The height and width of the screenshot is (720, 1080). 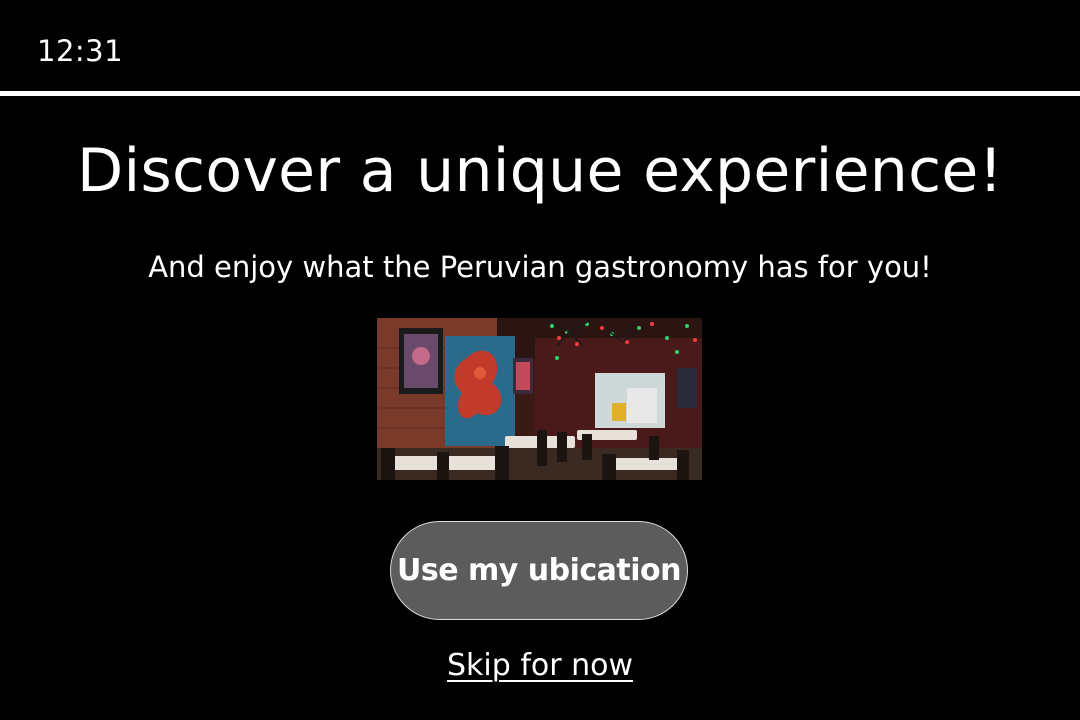 I want to click on status-time: 12:31, so click(x=80, y=51).